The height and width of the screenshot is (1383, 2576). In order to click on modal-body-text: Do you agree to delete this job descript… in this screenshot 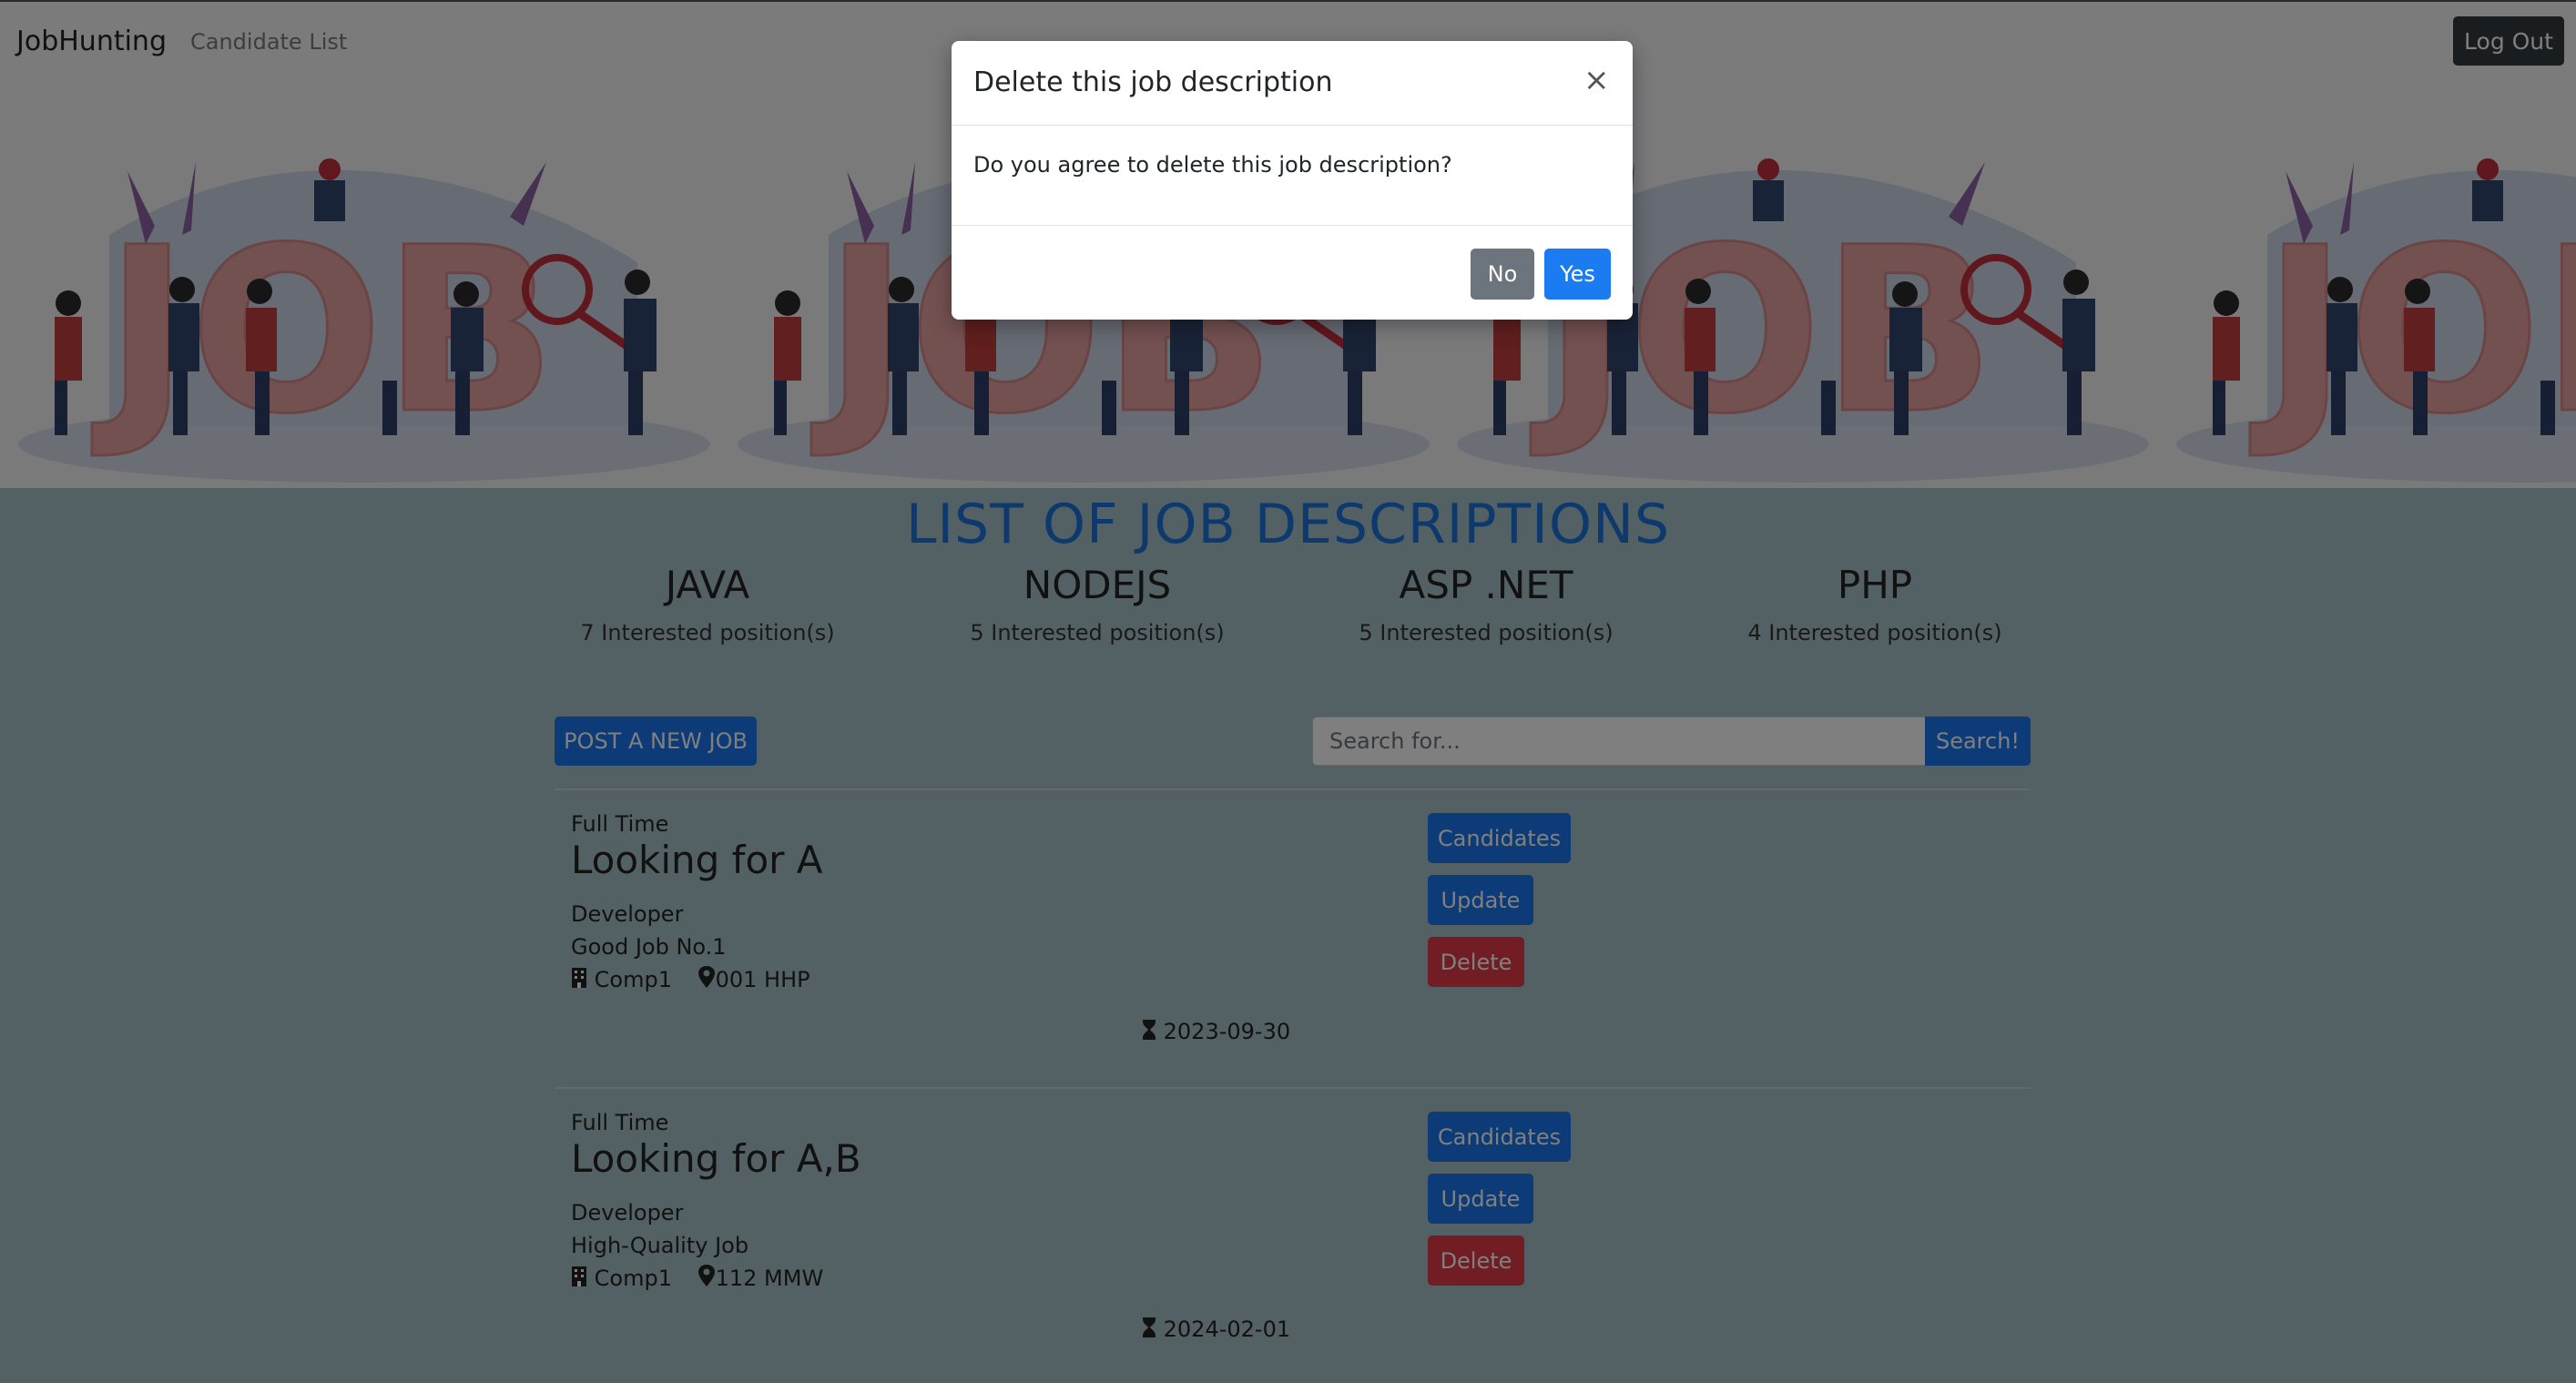, I will do `click(1212, 165)`.